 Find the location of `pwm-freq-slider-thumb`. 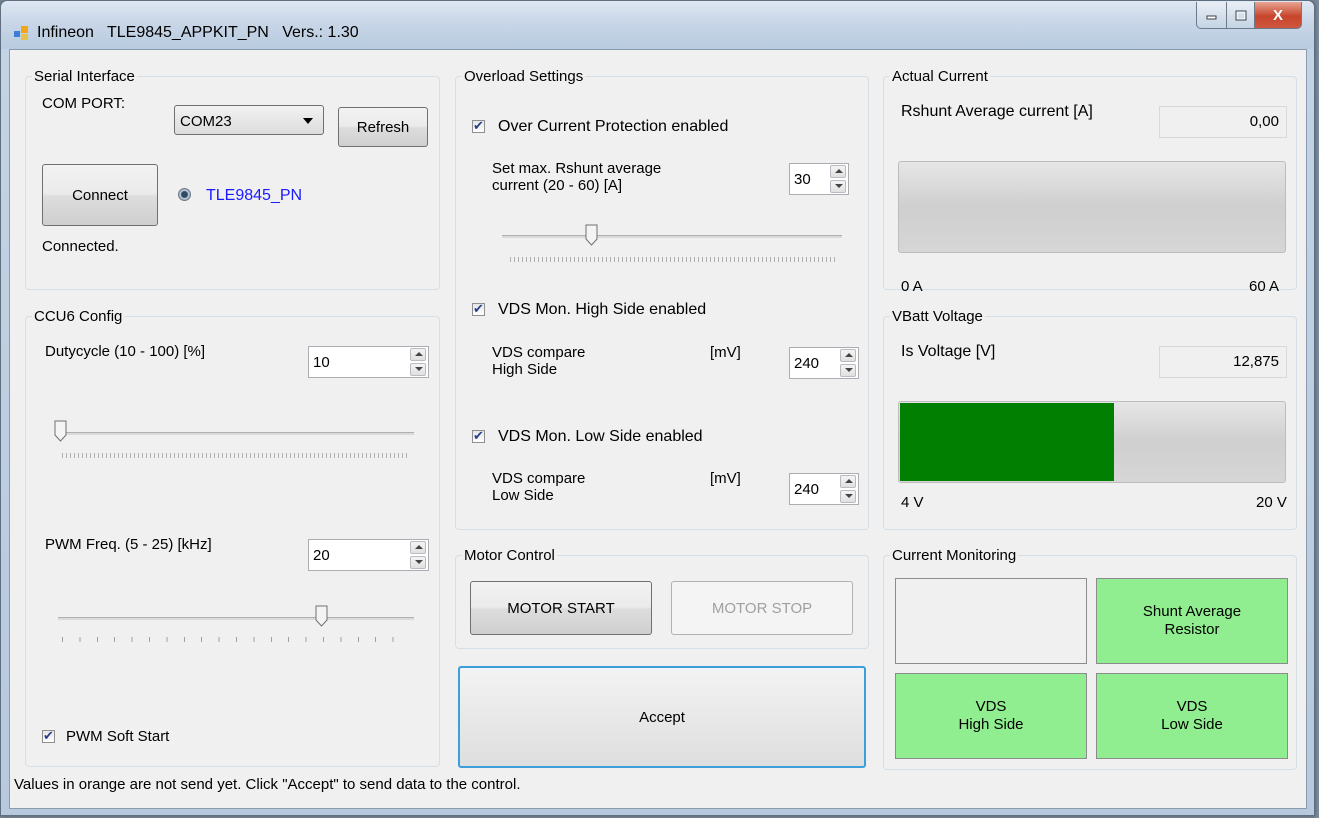

pwm-freq-slider-thumb is located at coordinates (321, 616).